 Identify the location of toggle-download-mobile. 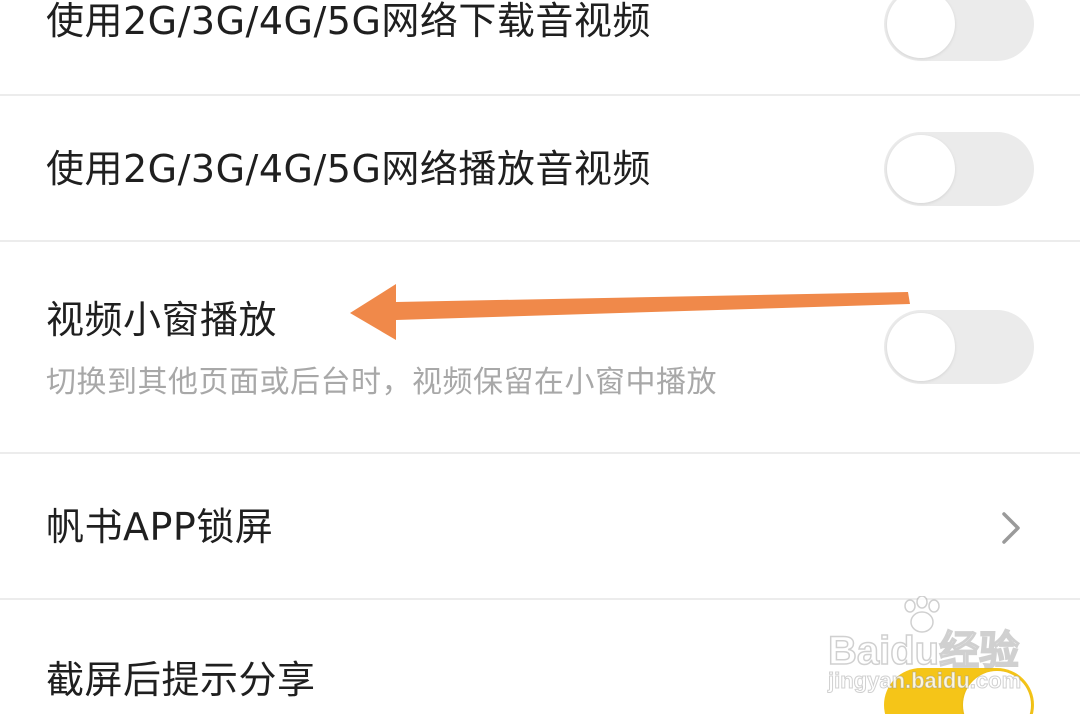
(959, 30).